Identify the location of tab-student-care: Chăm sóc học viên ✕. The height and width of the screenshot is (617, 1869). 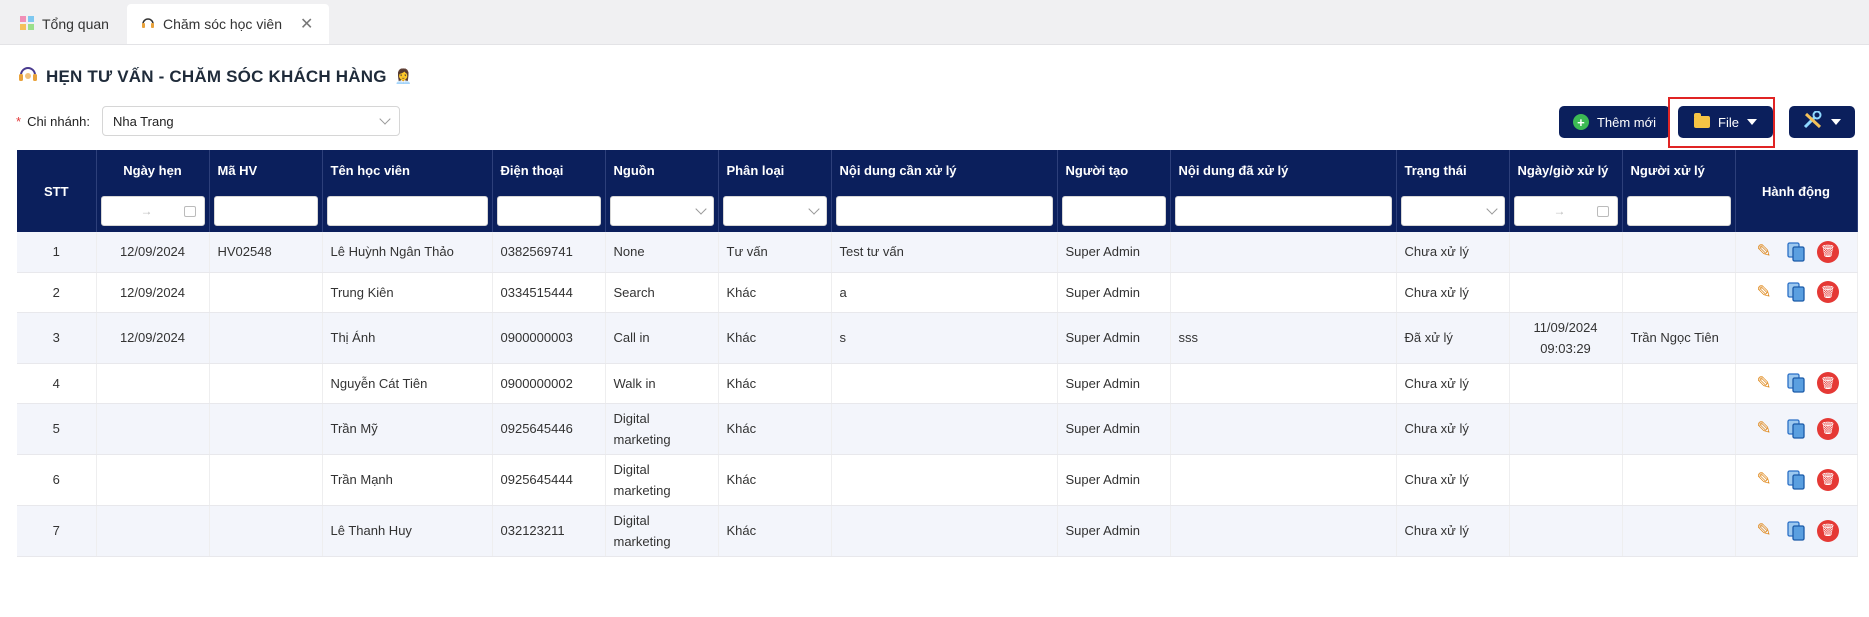
(228, 24).